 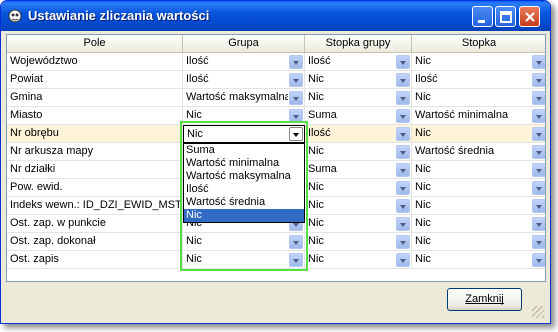 What do you see at coordinates (538, 312) in the screenshot?
I see `resize-grip` at bounding box center [538, 312].